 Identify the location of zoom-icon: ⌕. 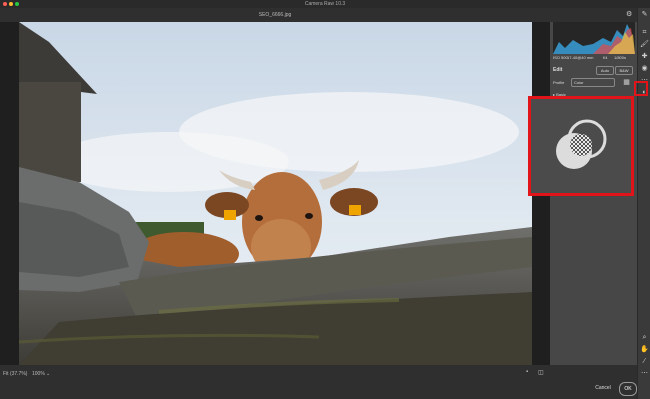
(644, 337).